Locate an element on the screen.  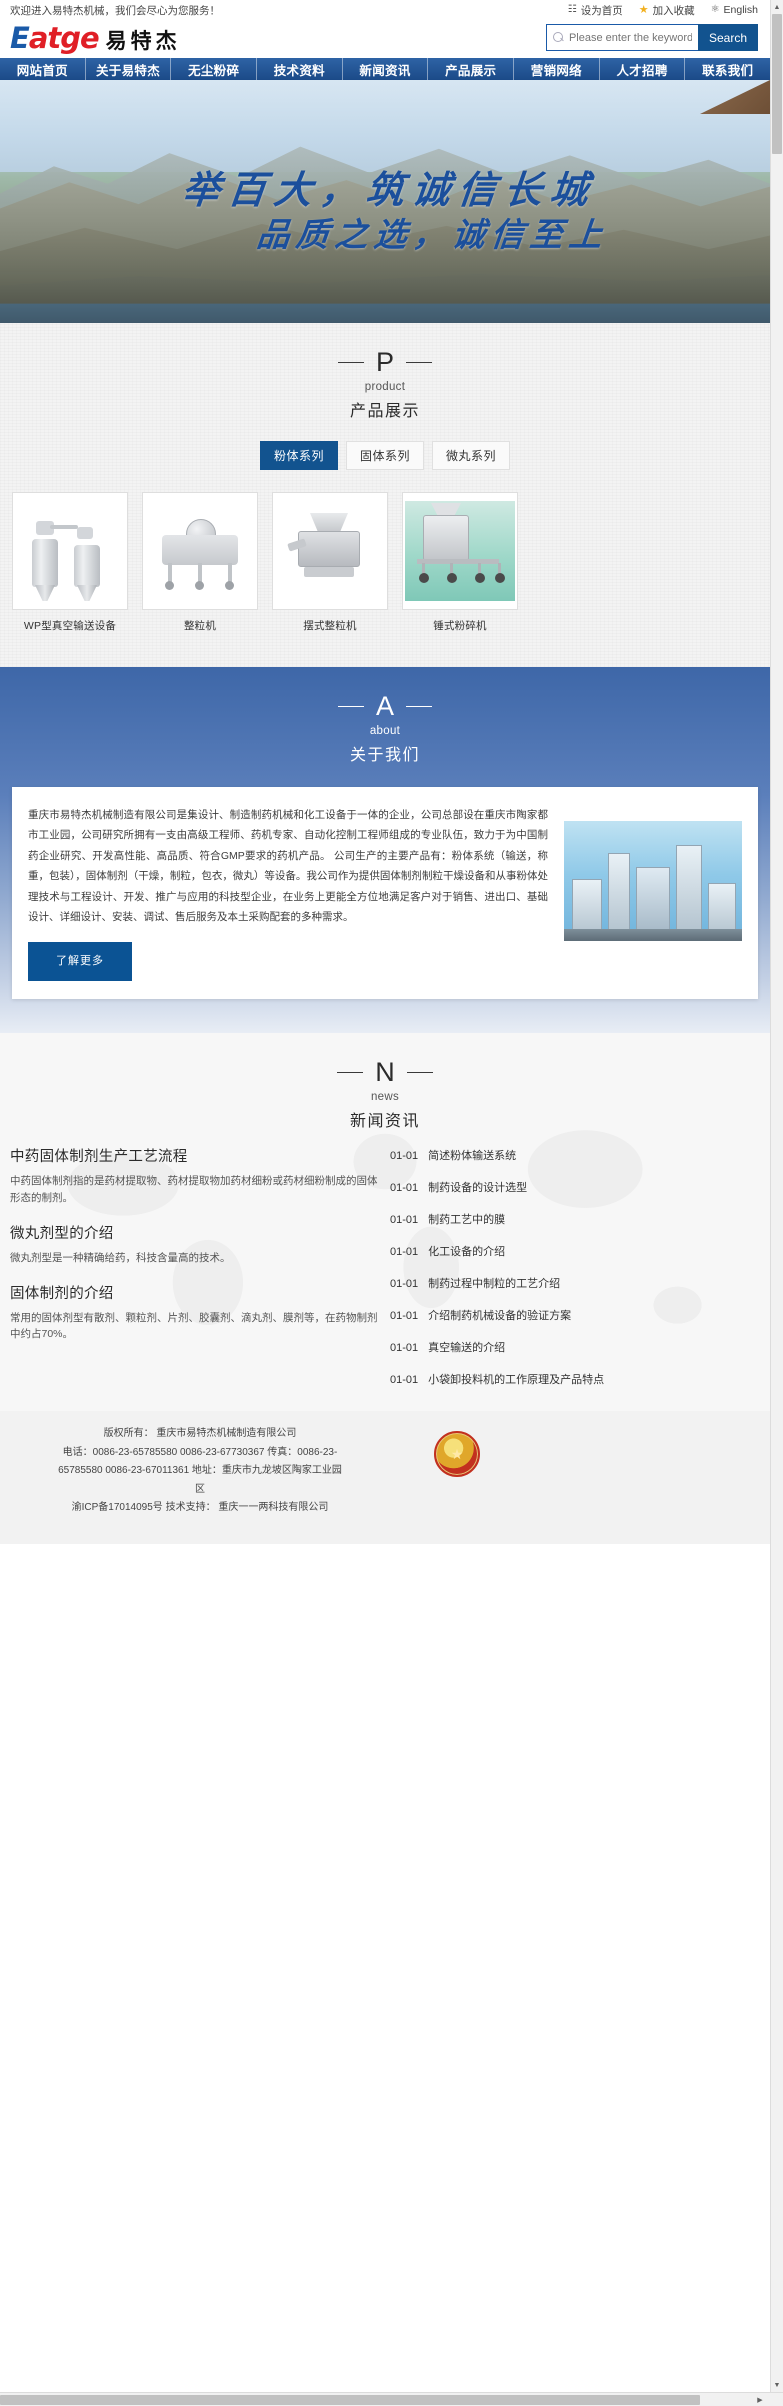
english-language-link: ⚛ English is located at coordinates (734, 10).